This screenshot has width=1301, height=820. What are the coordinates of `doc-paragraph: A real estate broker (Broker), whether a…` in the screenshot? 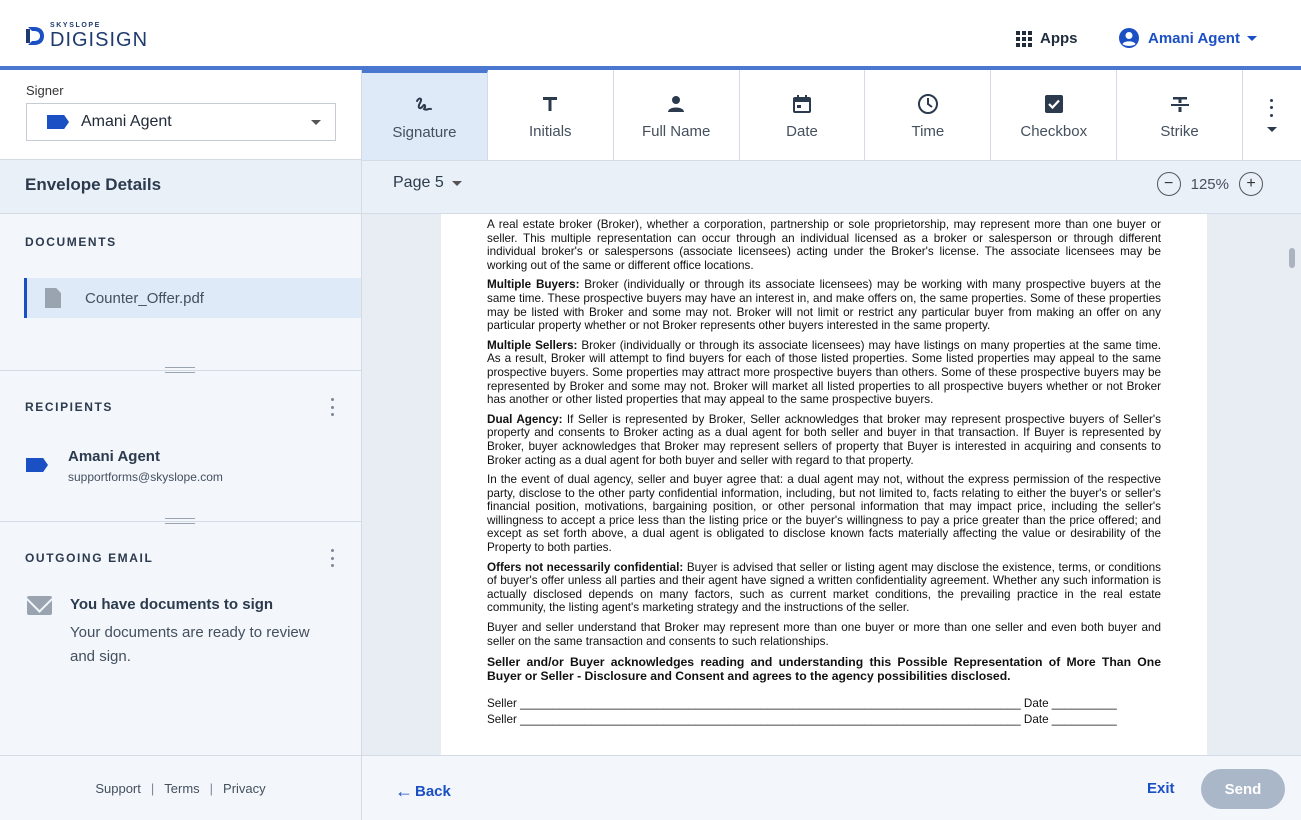 It's located at (824, 245).